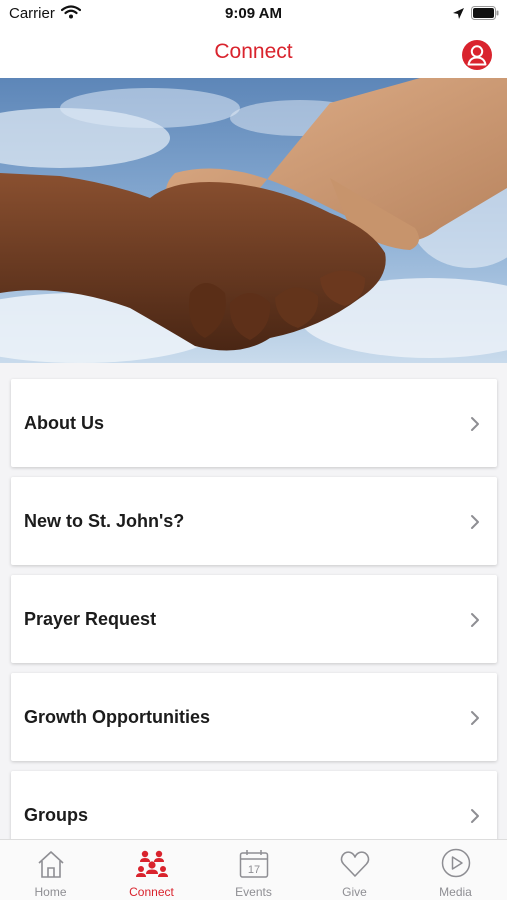  I want to click on tab-bar: Home Connect 17 Events Give Media, so click(253, 869).